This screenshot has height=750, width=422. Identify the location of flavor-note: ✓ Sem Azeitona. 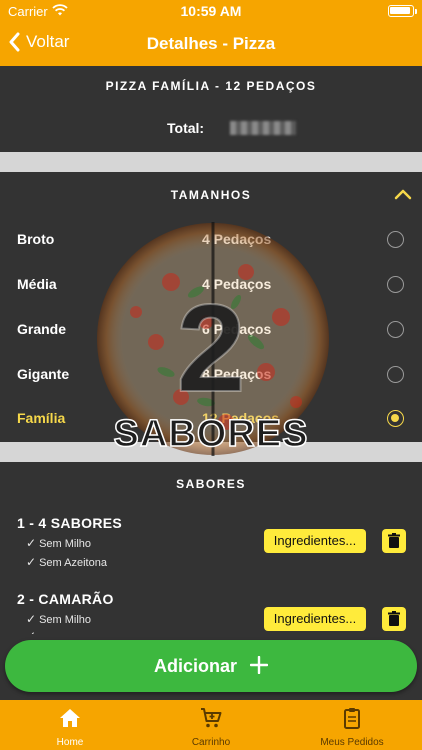
(66, 562).